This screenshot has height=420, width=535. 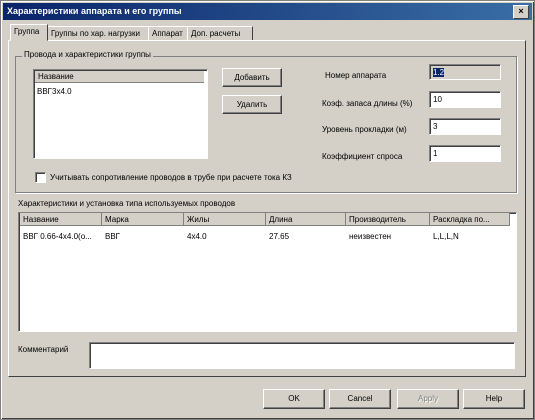 What do you see at coordinates (364, 129) in the screenshot?
I see `laying-level-label: Уровень прокладки (м)` at bounding box center [364, 129].